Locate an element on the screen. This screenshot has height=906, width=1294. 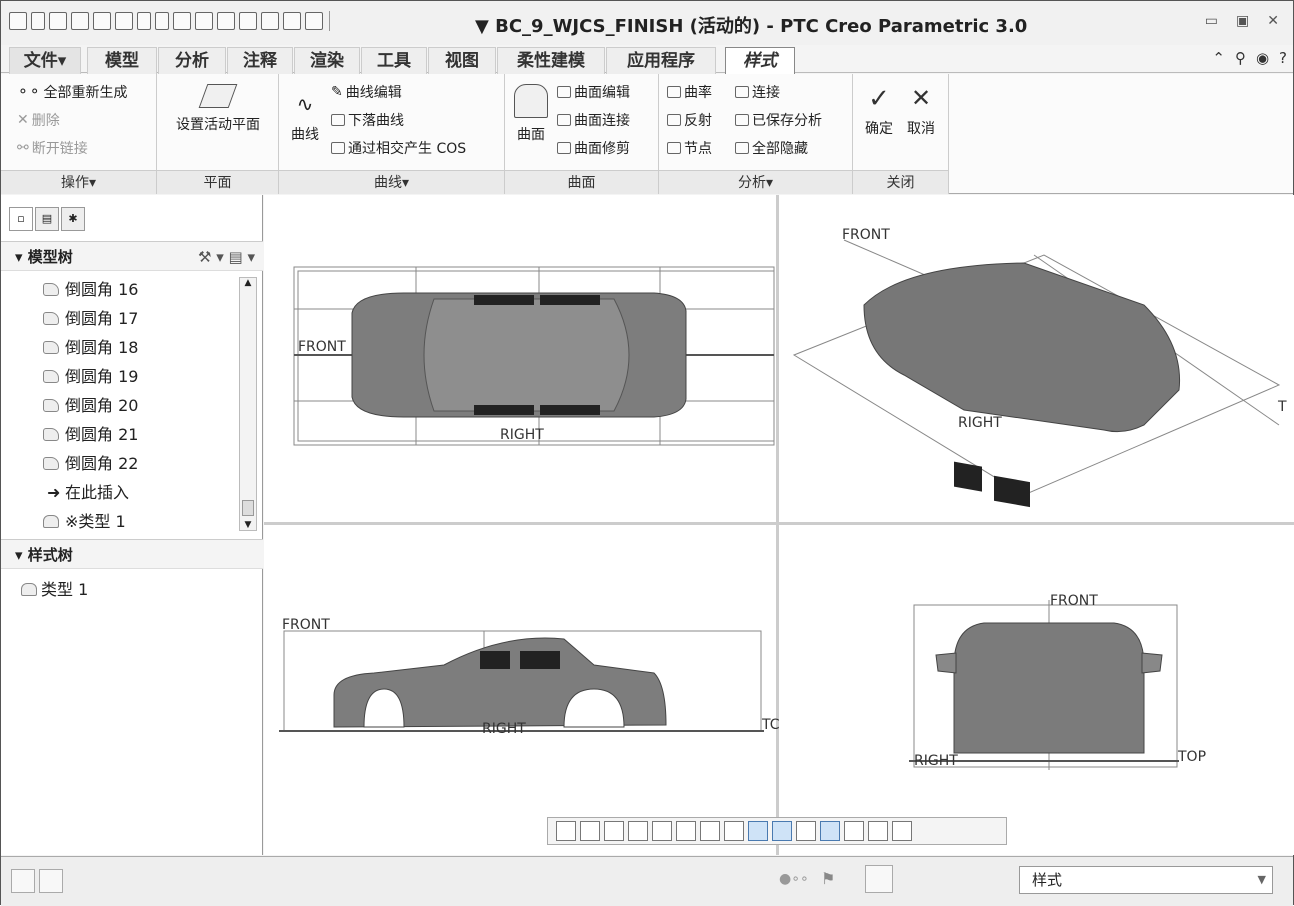
surface-button: 曲面 is located at coordinates (531, 114).